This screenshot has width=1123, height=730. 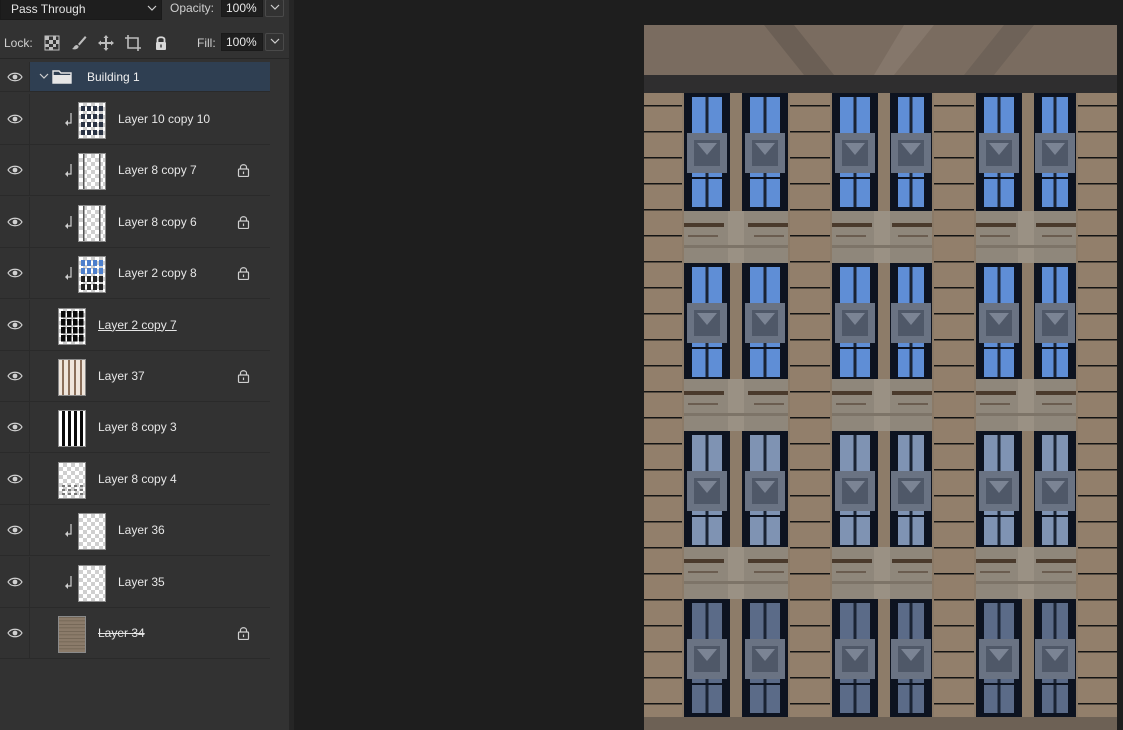 What do you see at coordinates (157, 170) in the screenshot?
I see `layer-name: Layer 8 copy 7` at bounding box center [157, 170].